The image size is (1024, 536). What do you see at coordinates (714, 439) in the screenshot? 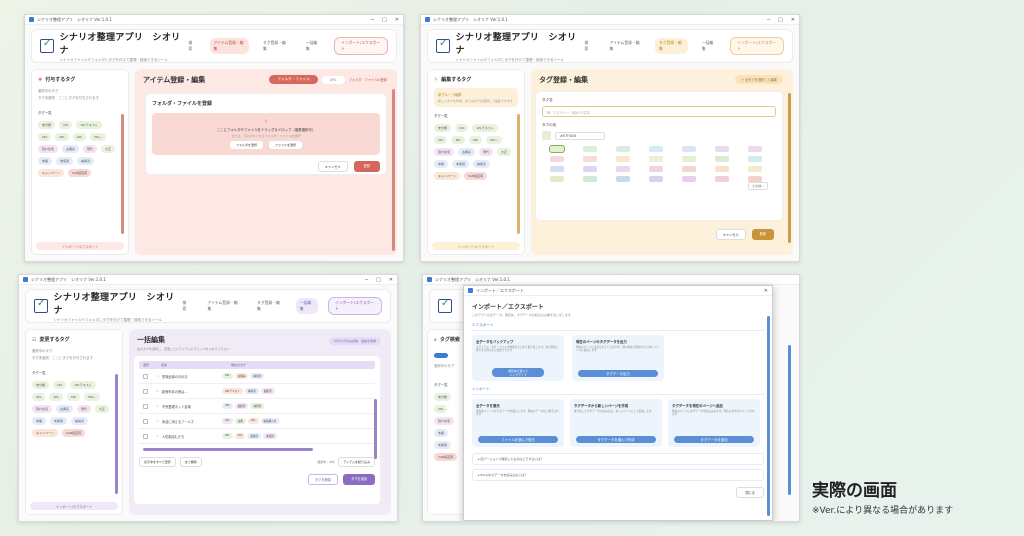
I see `add-tags-button: タグデータを追加` at bounding box center [714, 439].